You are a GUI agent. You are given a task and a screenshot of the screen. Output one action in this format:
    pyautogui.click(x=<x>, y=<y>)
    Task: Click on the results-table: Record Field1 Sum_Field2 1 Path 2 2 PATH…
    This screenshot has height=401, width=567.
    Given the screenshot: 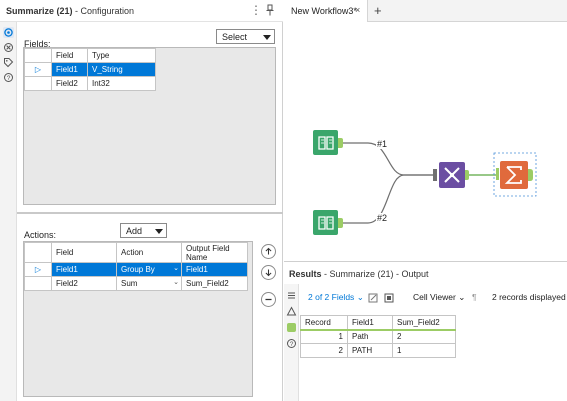 What is the action you would take?
    pyautogui.click(x=378, y=336)
    